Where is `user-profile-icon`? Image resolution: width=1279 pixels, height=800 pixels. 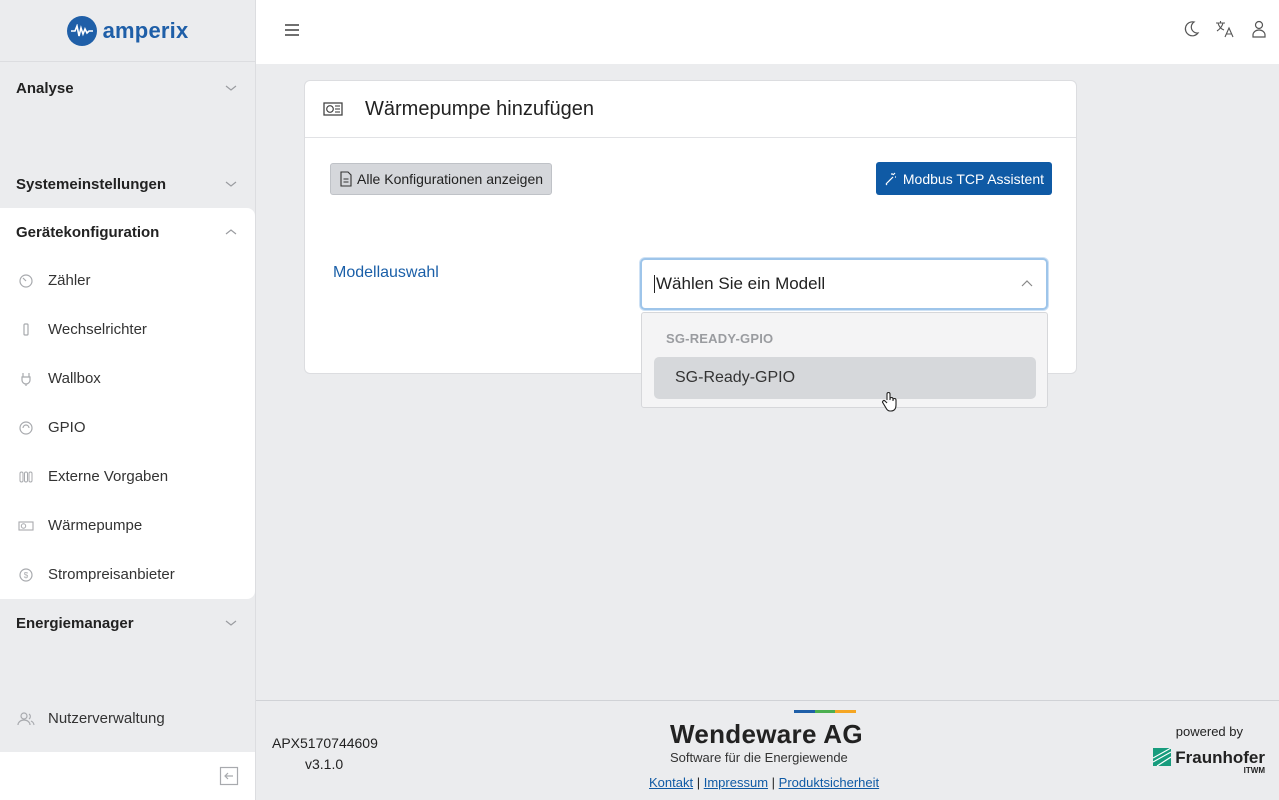
user-profile-icon is located at coordinates (1259, 29).